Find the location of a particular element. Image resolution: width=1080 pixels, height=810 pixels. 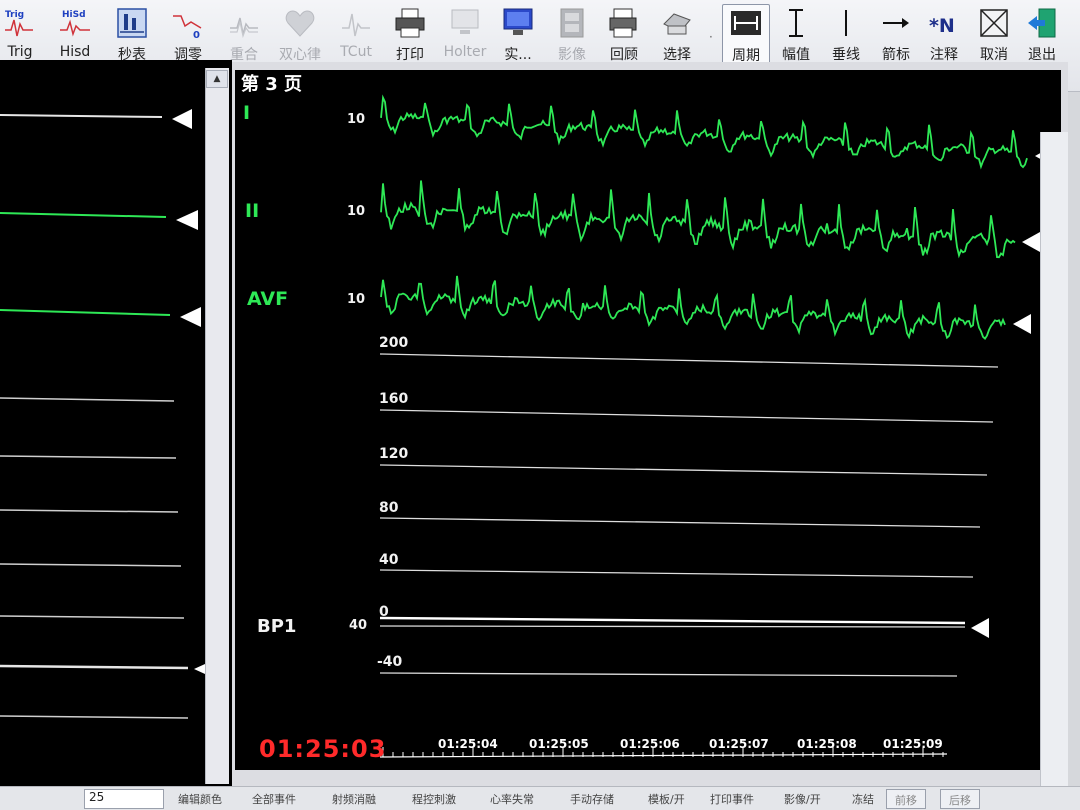

vertical-line-icon is located at coordinates (846, 23).